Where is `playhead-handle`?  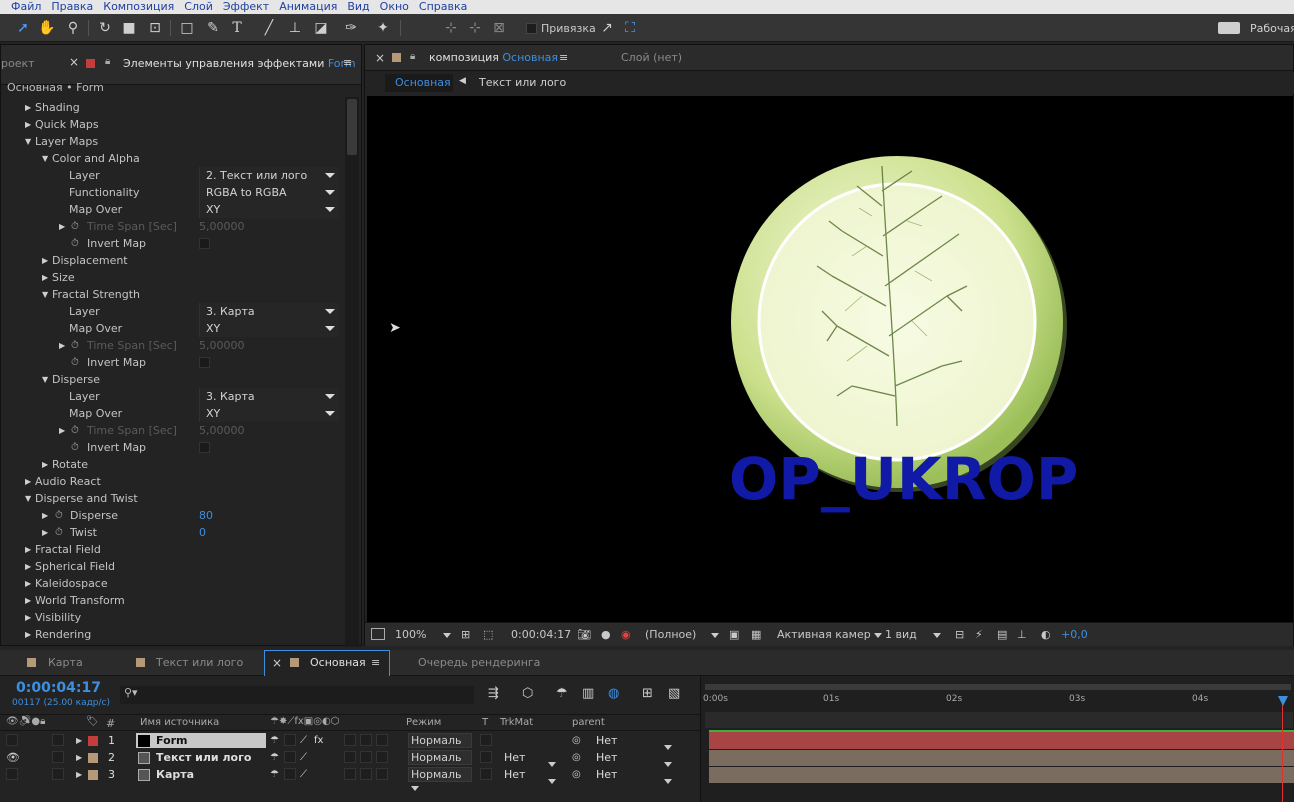 playhead-handle is located at coordinates (1283, 701).